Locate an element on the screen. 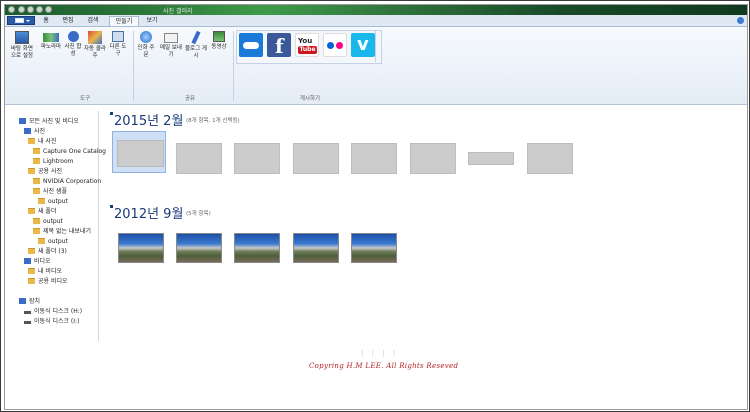 This screenshot has height=412, width=750. photo-fuse-button: 사진 합성 is located at coordinates (73, 44).